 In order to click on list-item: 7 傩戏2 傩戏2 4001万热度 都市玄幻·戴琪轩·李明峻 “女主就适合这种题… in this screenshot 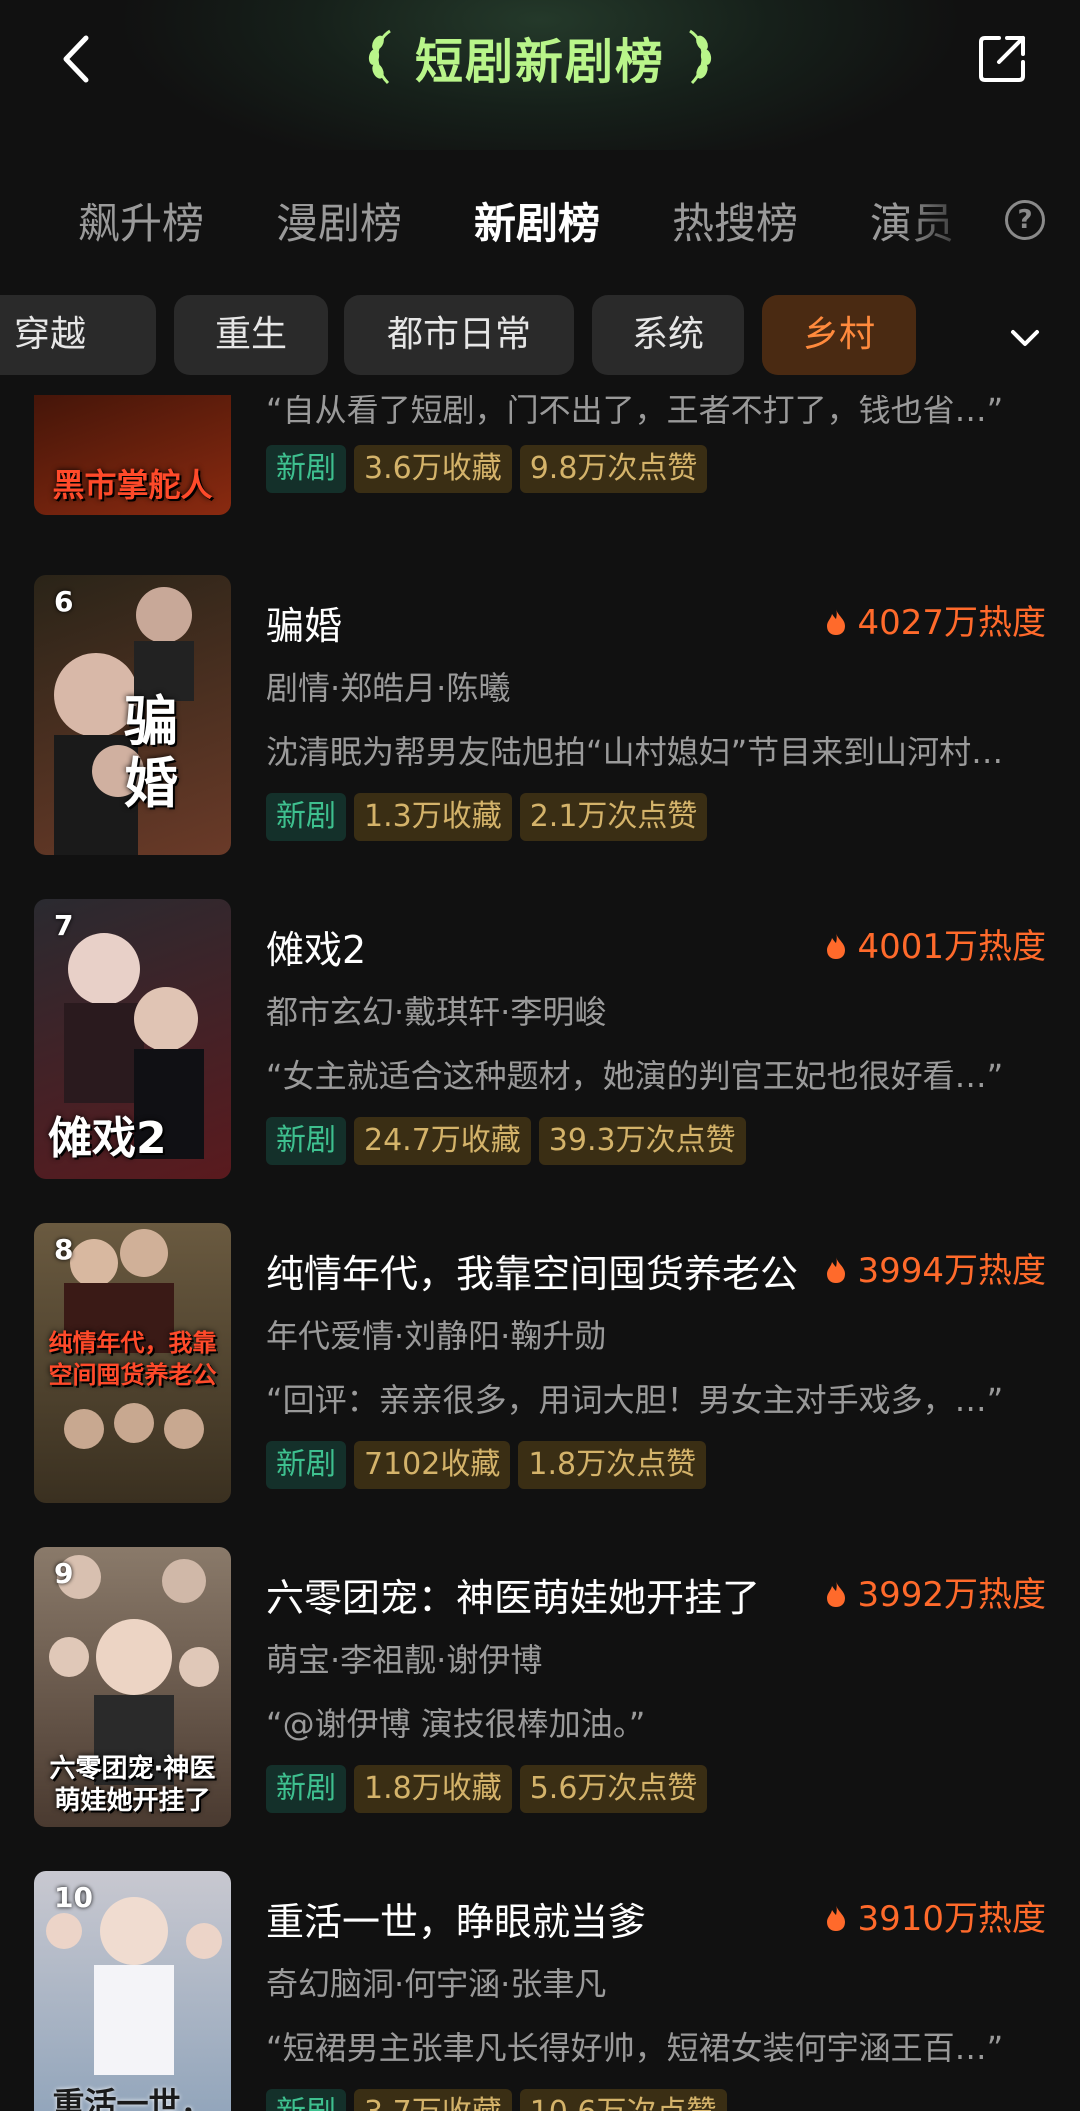, I will do `click(540, 1044)`.